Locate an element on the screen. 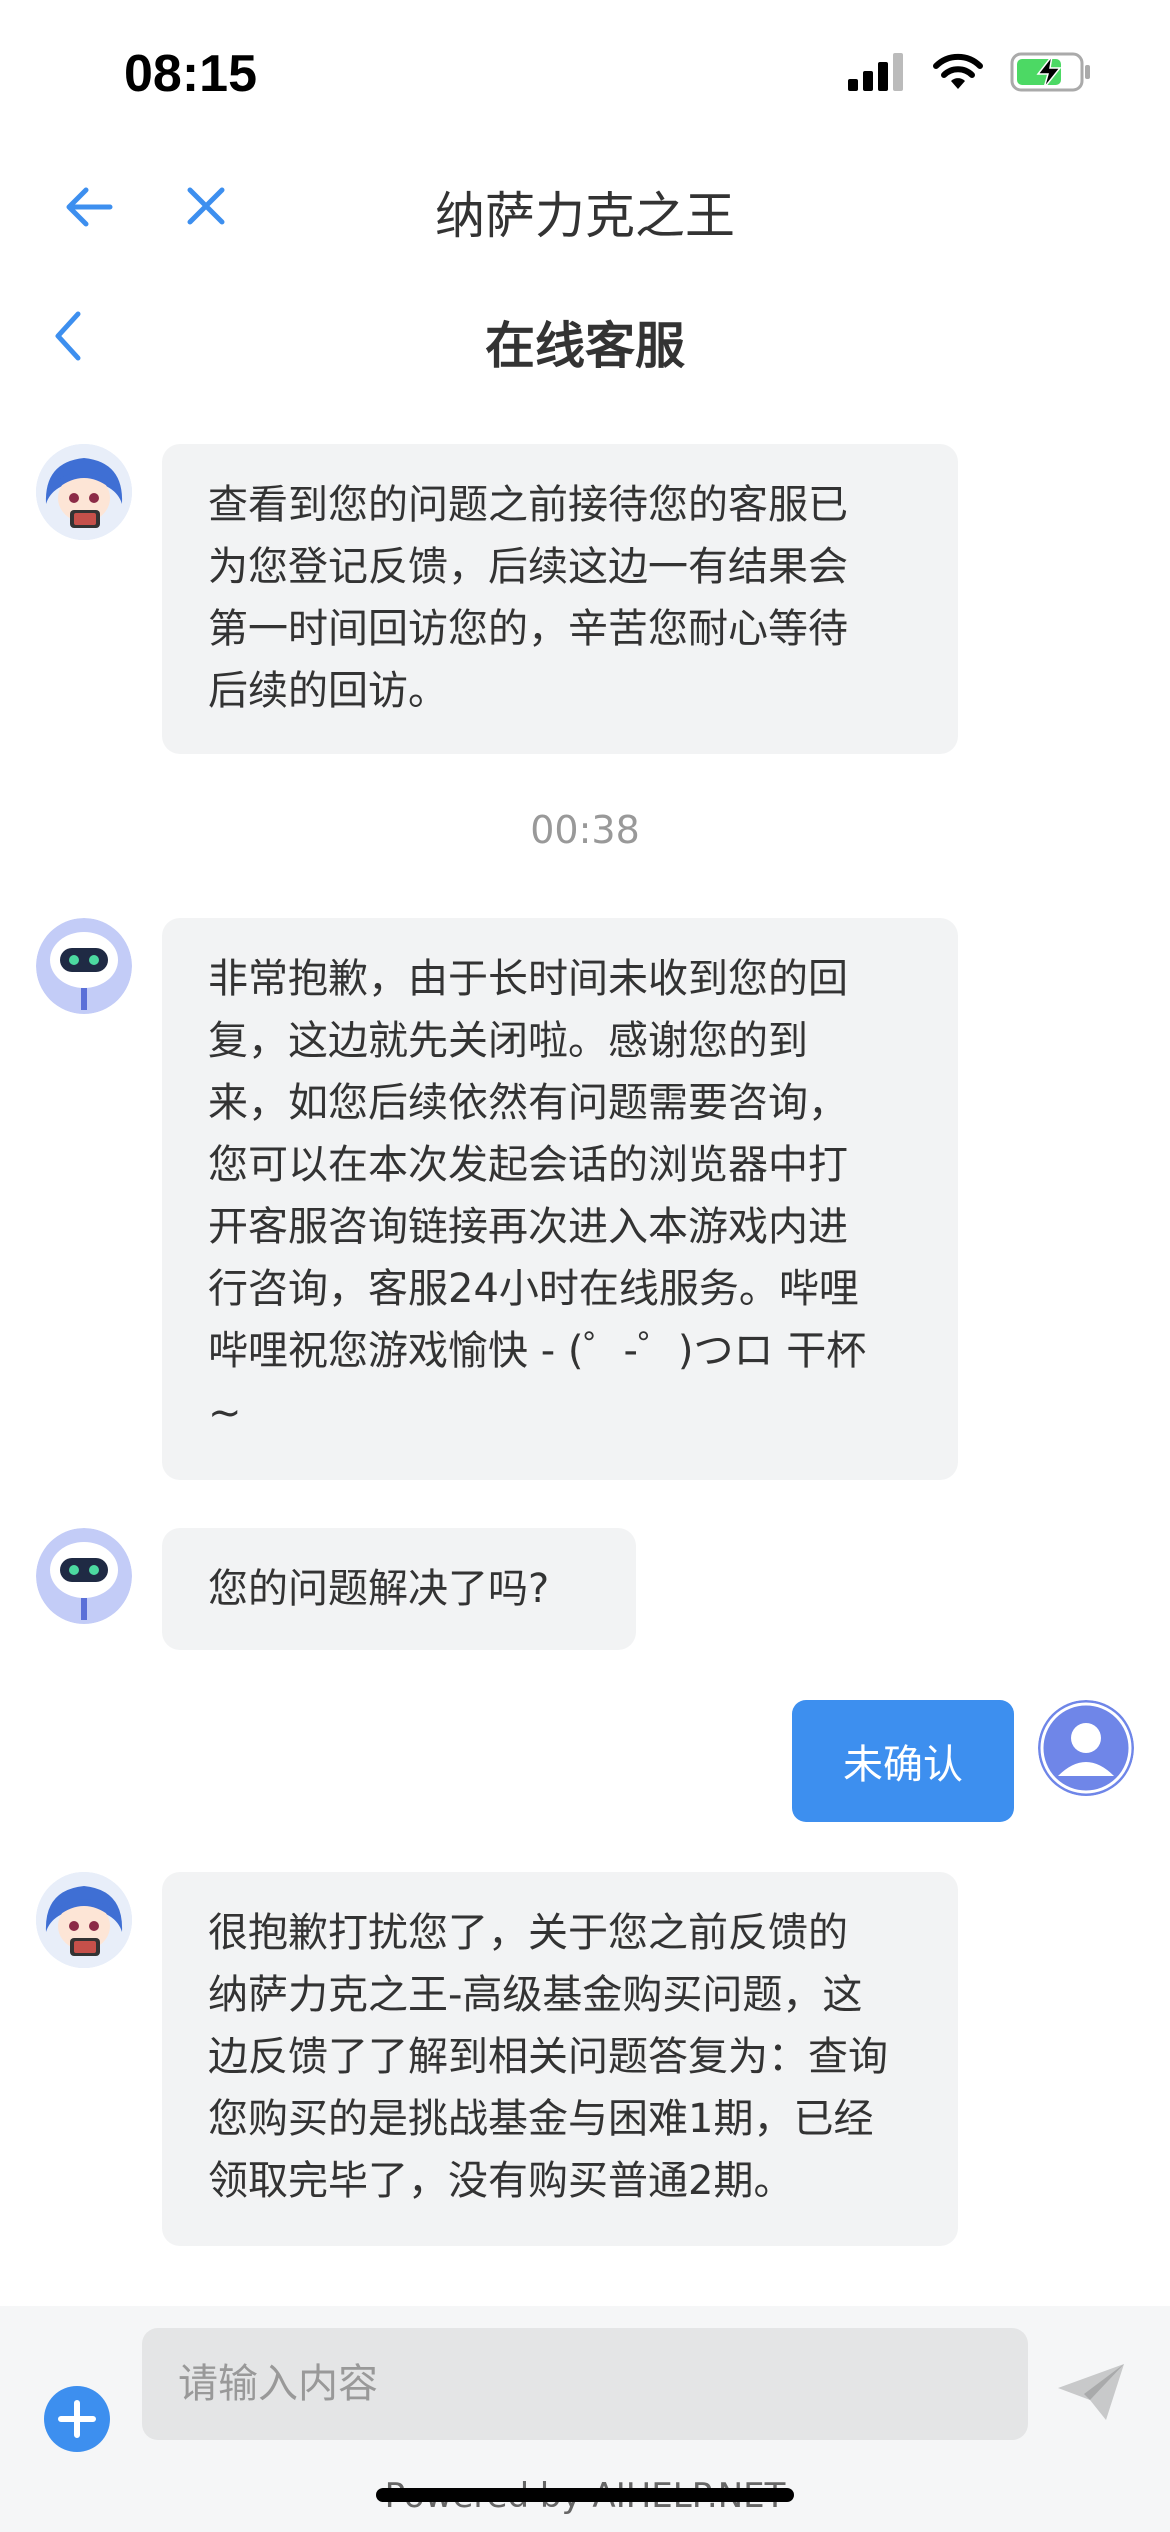 The height and width of the screenshot is (2532, 1170). battery-charging-icon is located at coordinates (1050, 72).